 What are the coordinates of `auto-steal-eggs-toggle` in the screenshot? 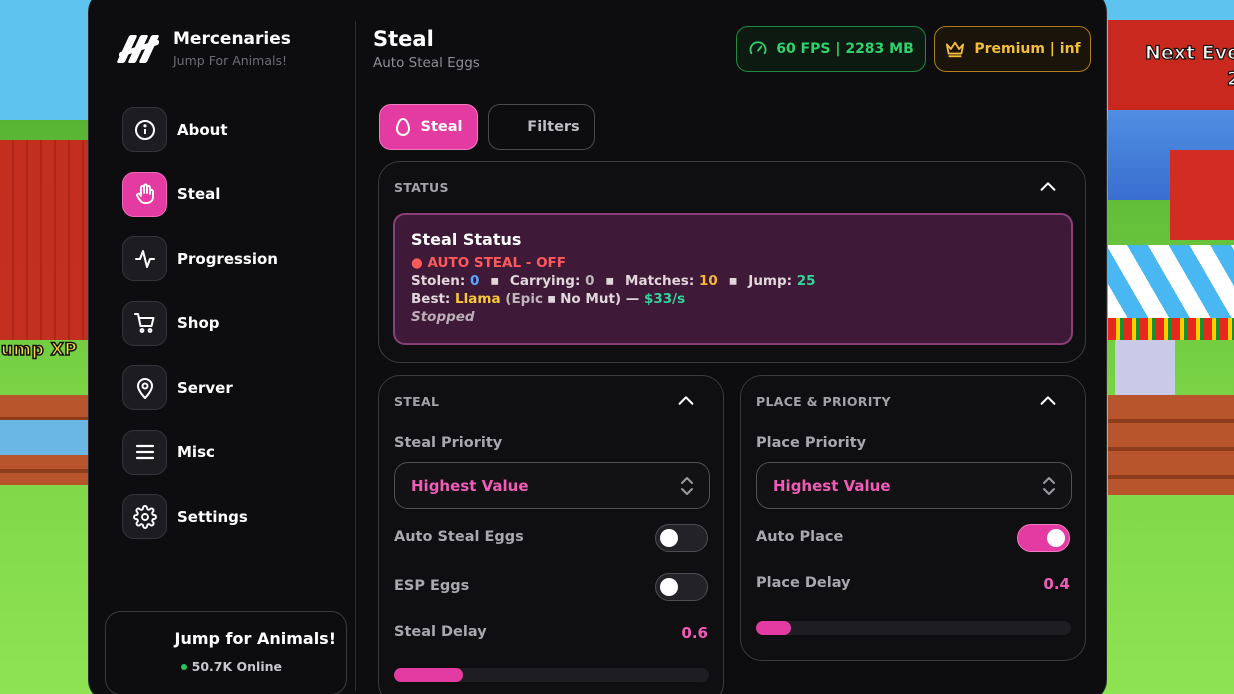 It's located at (681, 538).